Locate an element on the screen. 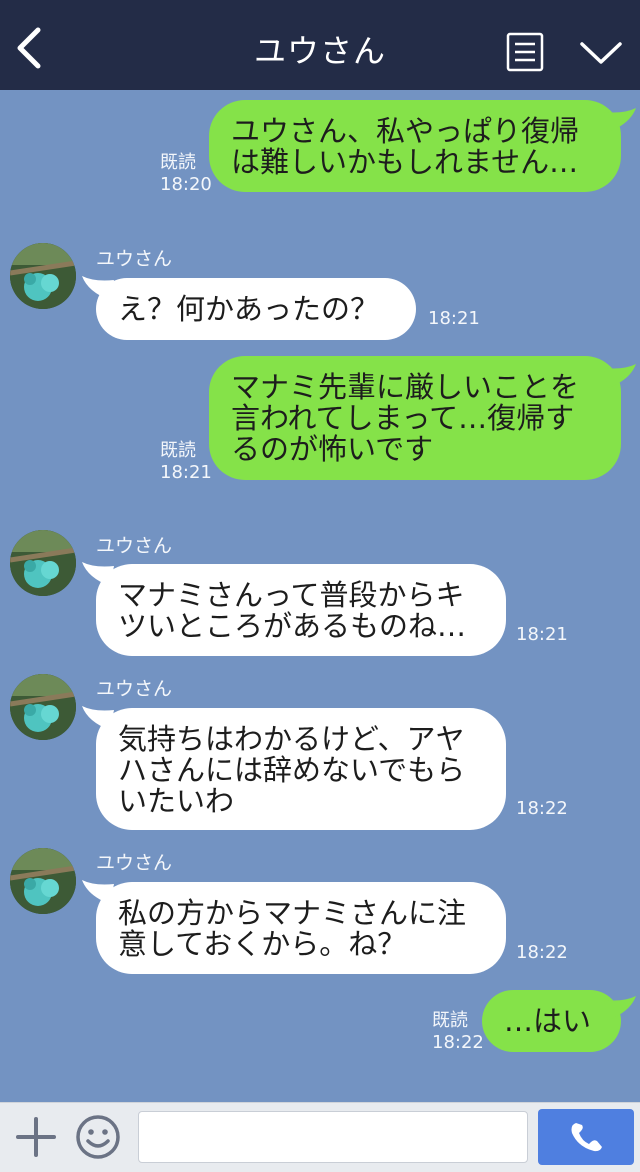 The width and height of the screenshot is (640, 1172). message-input-bar is located at coordinates (320, 1137).